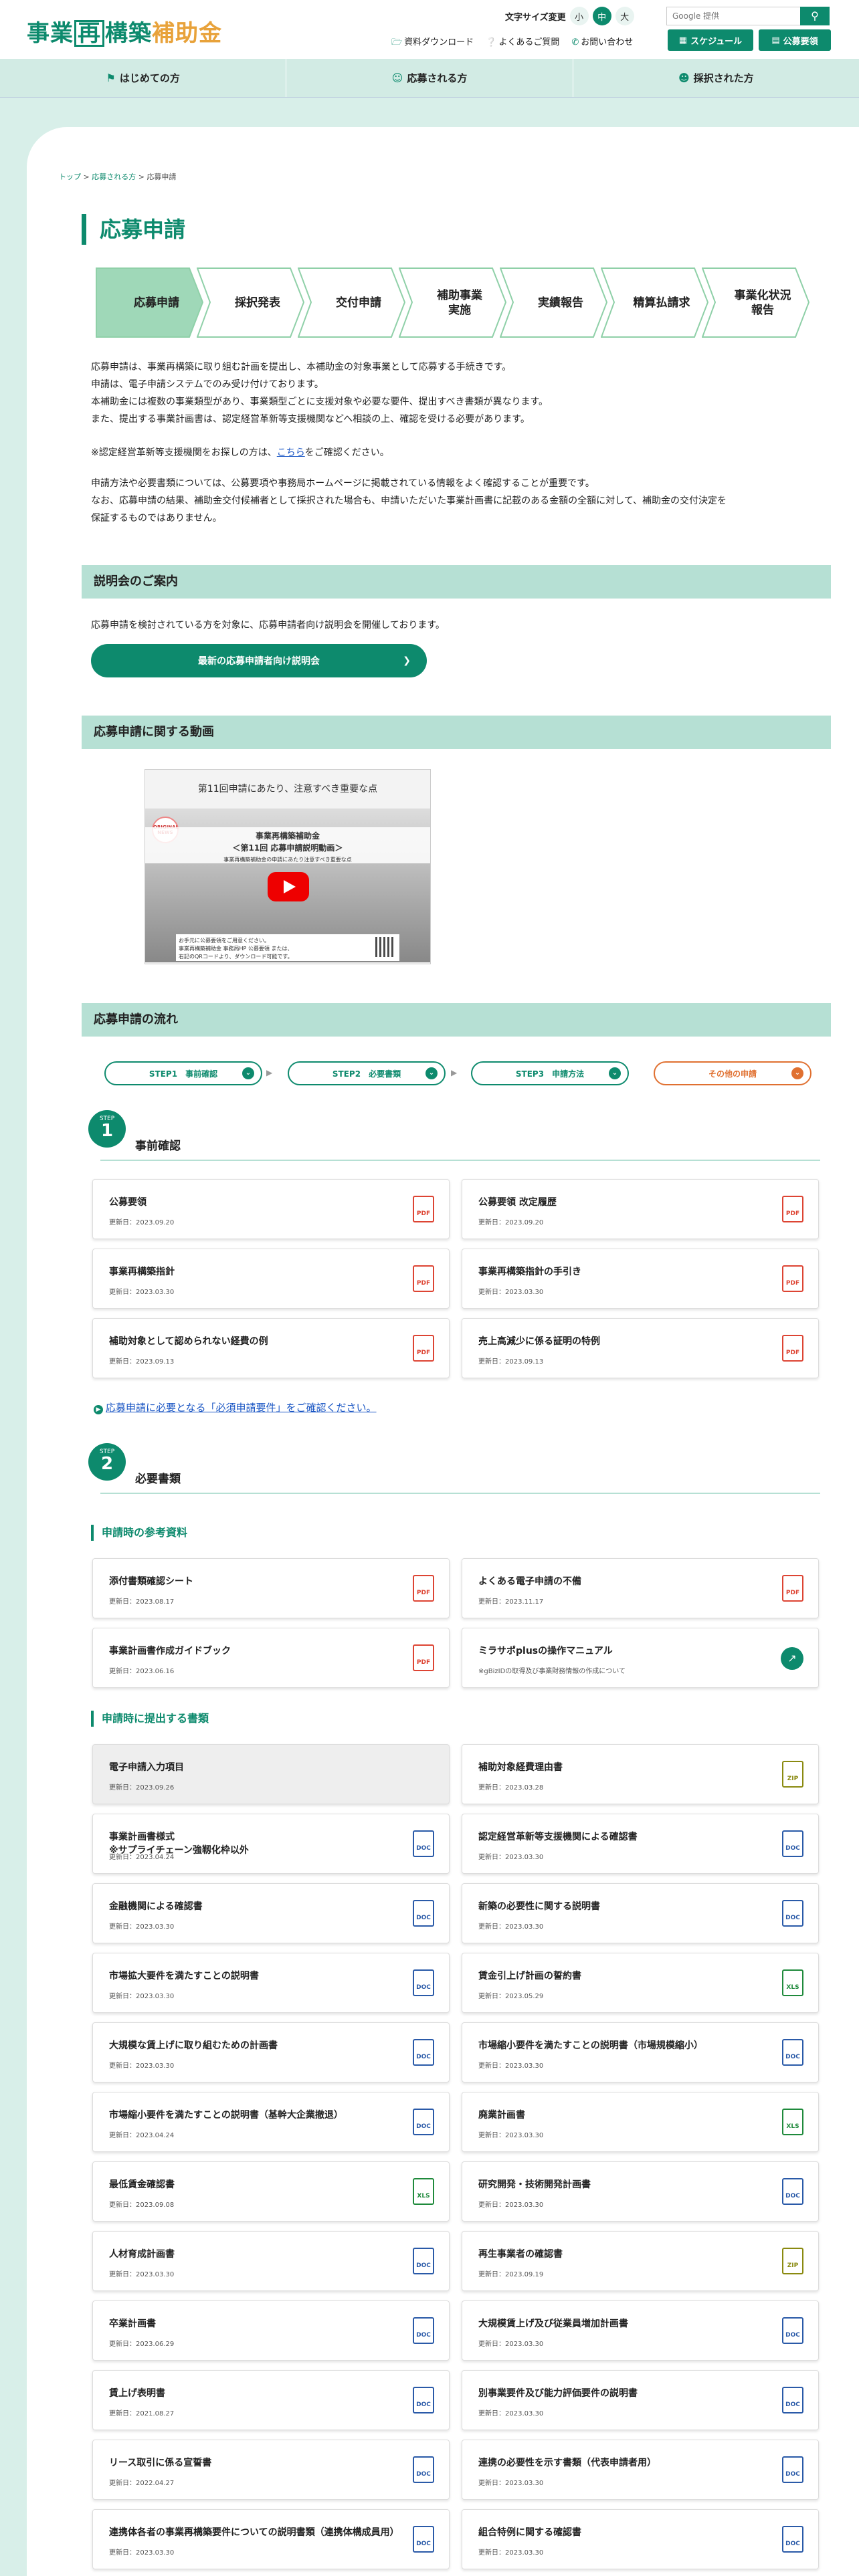 This screenshot has width=859, height=2576. Describe the element at coordinates (271, 1348) in the screenshot. I see `document-card: 補助対象として認められない経費の例 更新日：2023.09.13 PDF` at that location.